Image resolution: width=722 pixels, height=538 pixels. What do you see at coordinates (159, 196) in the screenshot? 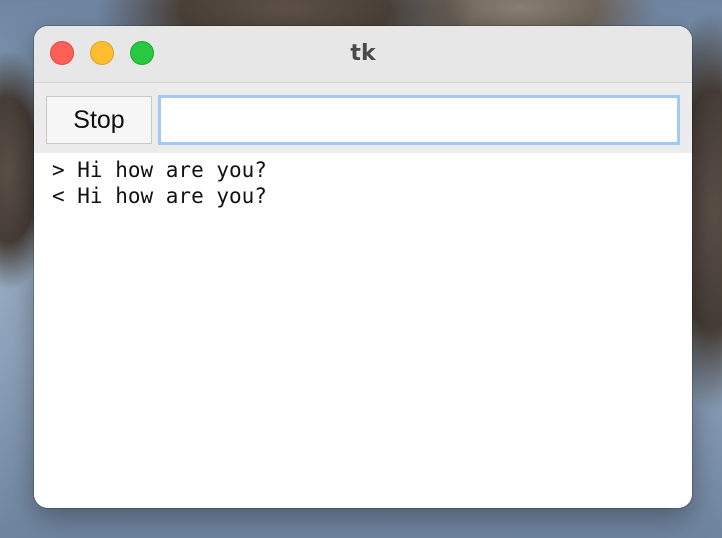
I see `output-line-received: < Hi how are you?` at bounding box center [159, 196].